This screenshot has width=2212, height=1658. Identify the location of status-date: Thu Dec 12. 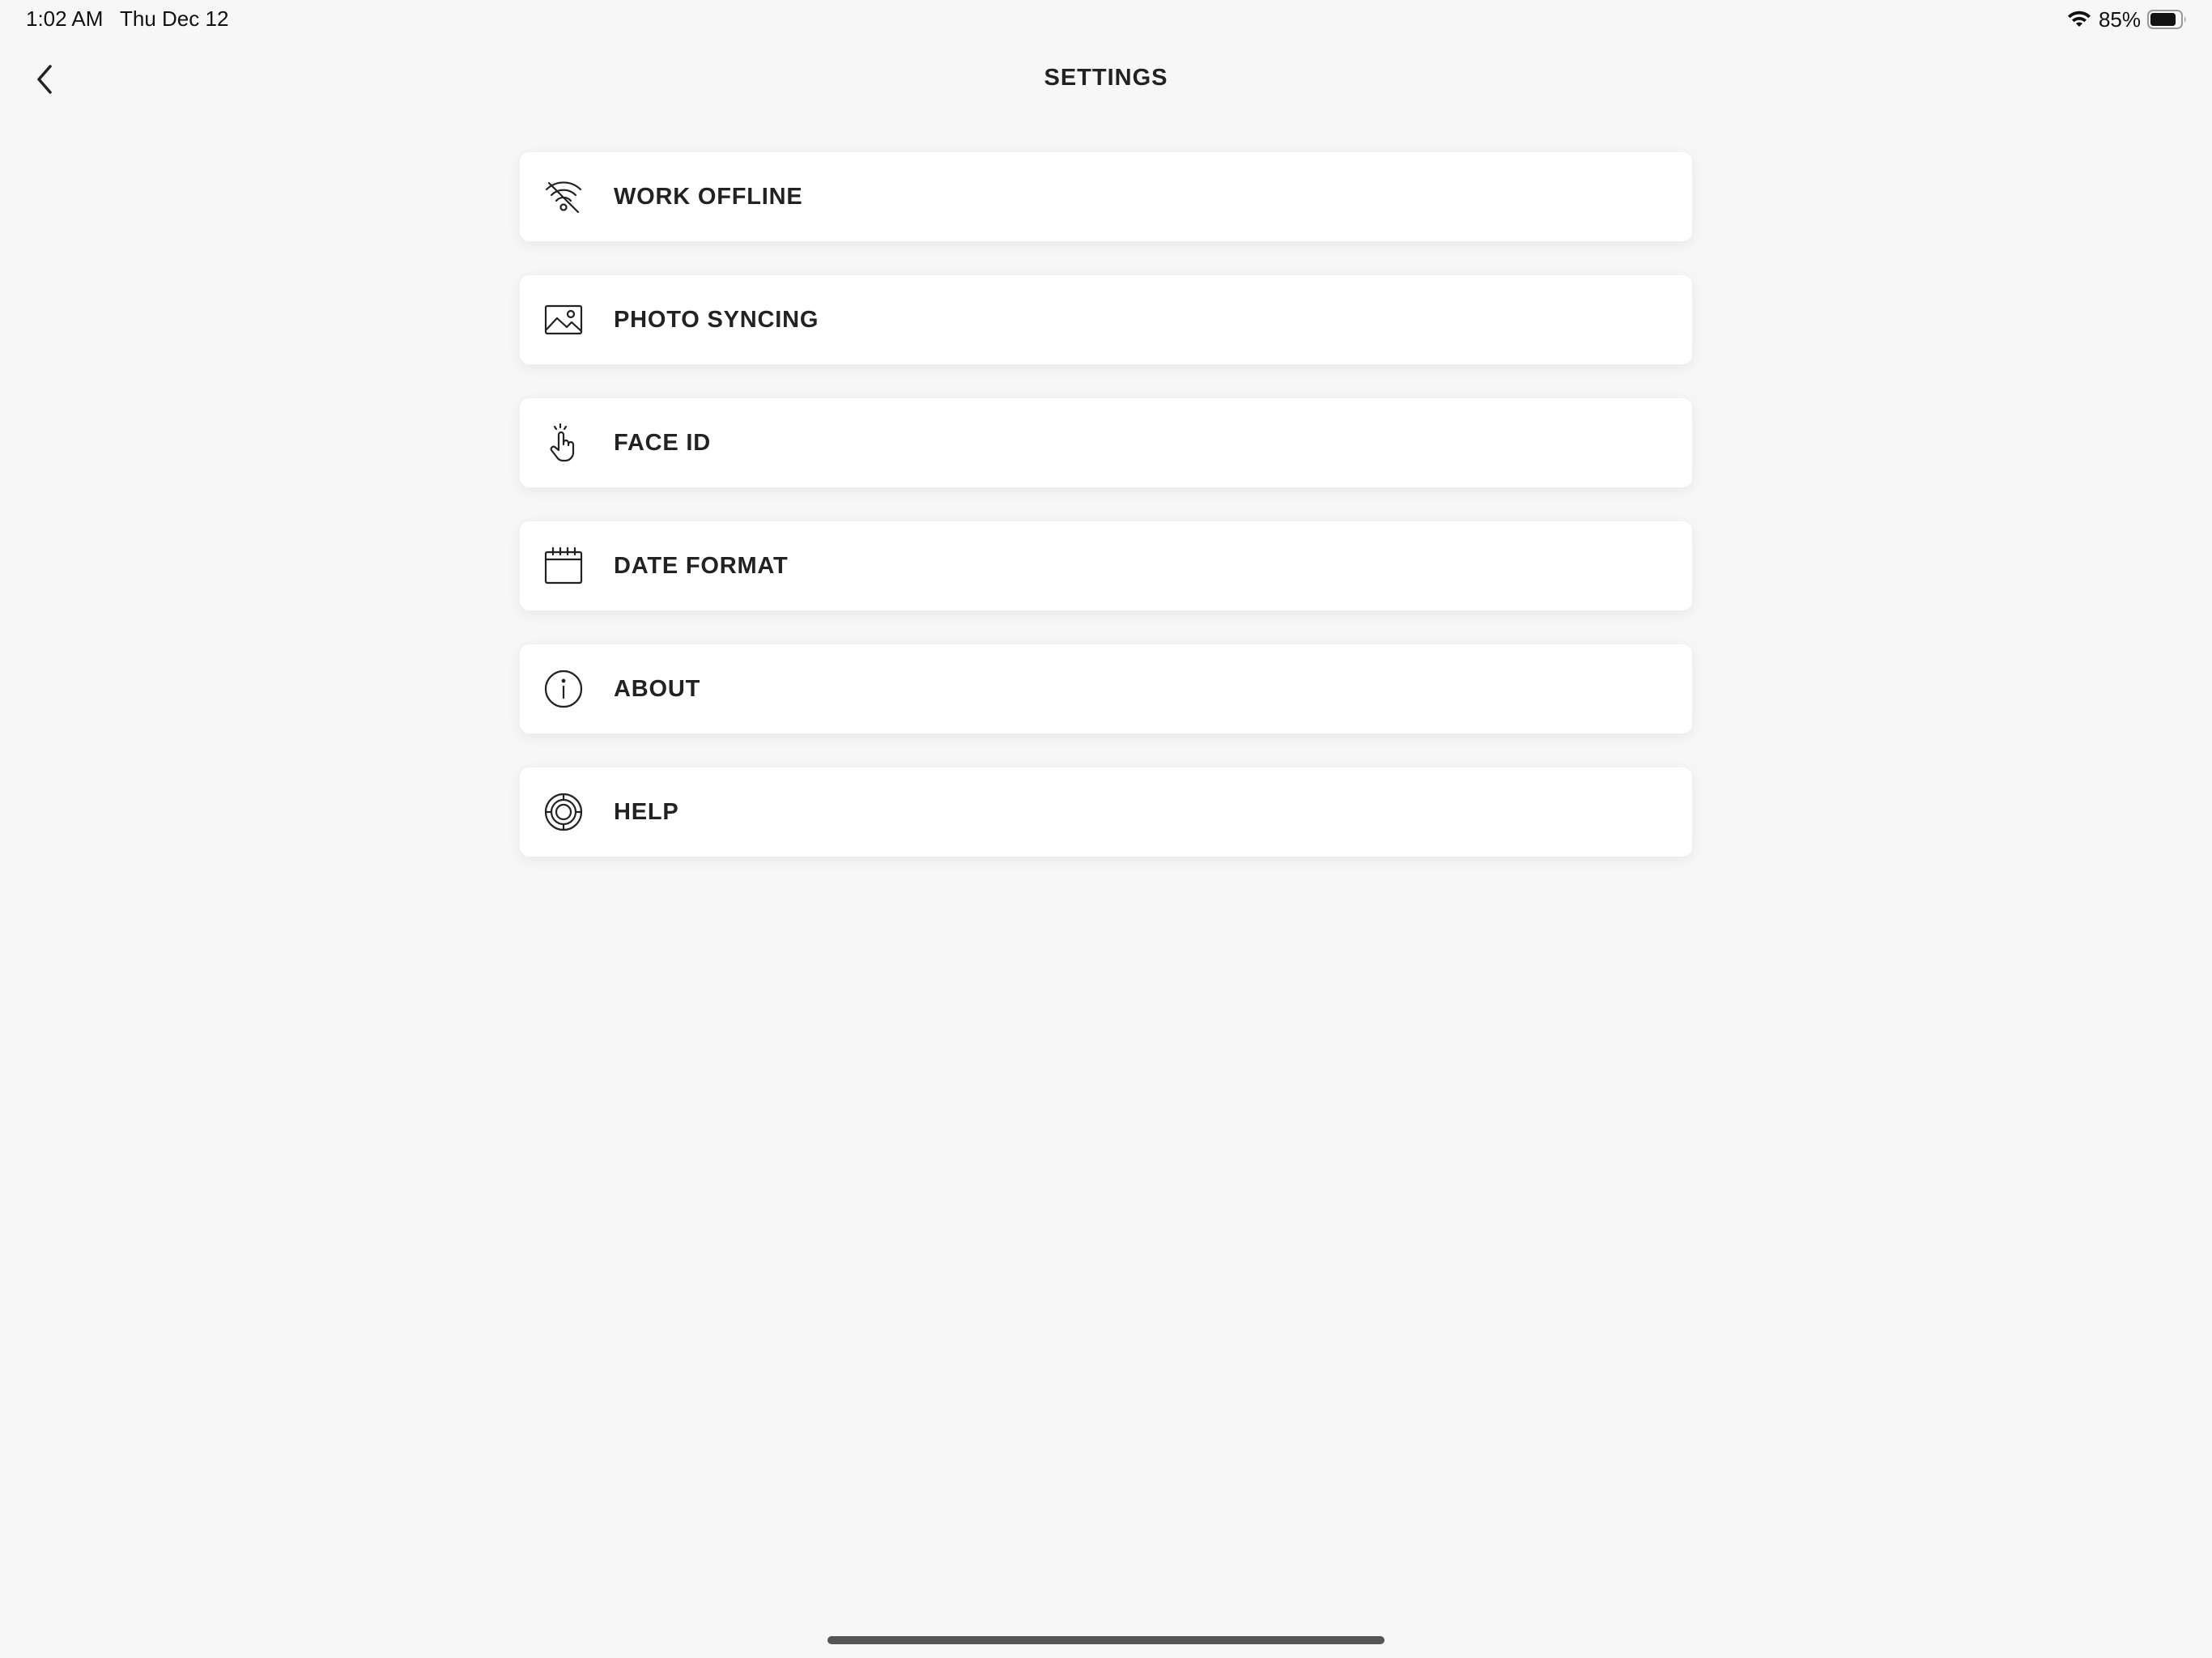
(175, 18).